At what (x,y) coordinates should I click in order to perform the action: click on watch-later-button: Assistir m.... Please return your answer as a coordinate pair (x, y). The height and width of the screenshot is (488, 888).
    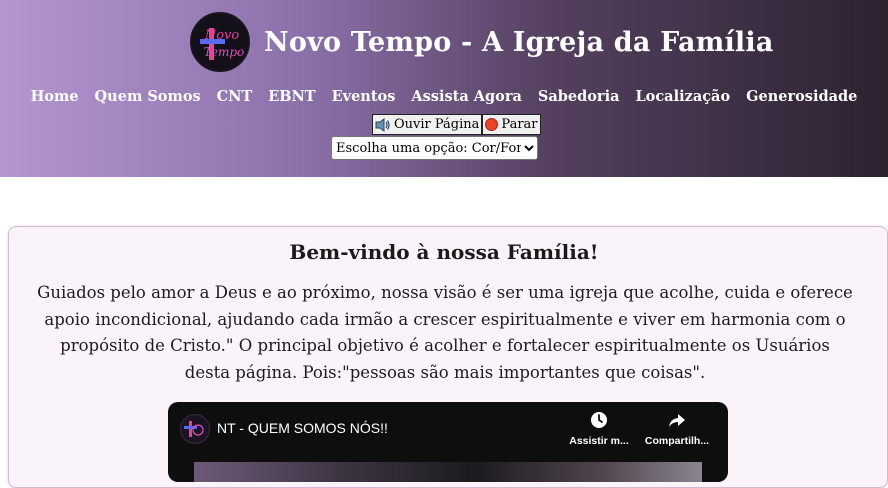
    Looking at the image, I should click on (599, 429).